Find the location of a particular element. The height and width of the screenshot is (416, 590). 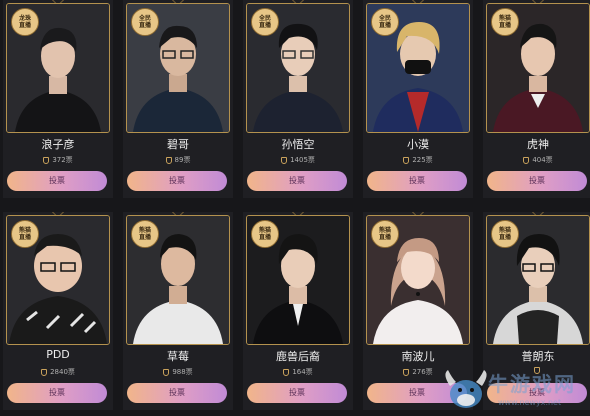

bull-logo-icon is located at coordinates (466, 389).